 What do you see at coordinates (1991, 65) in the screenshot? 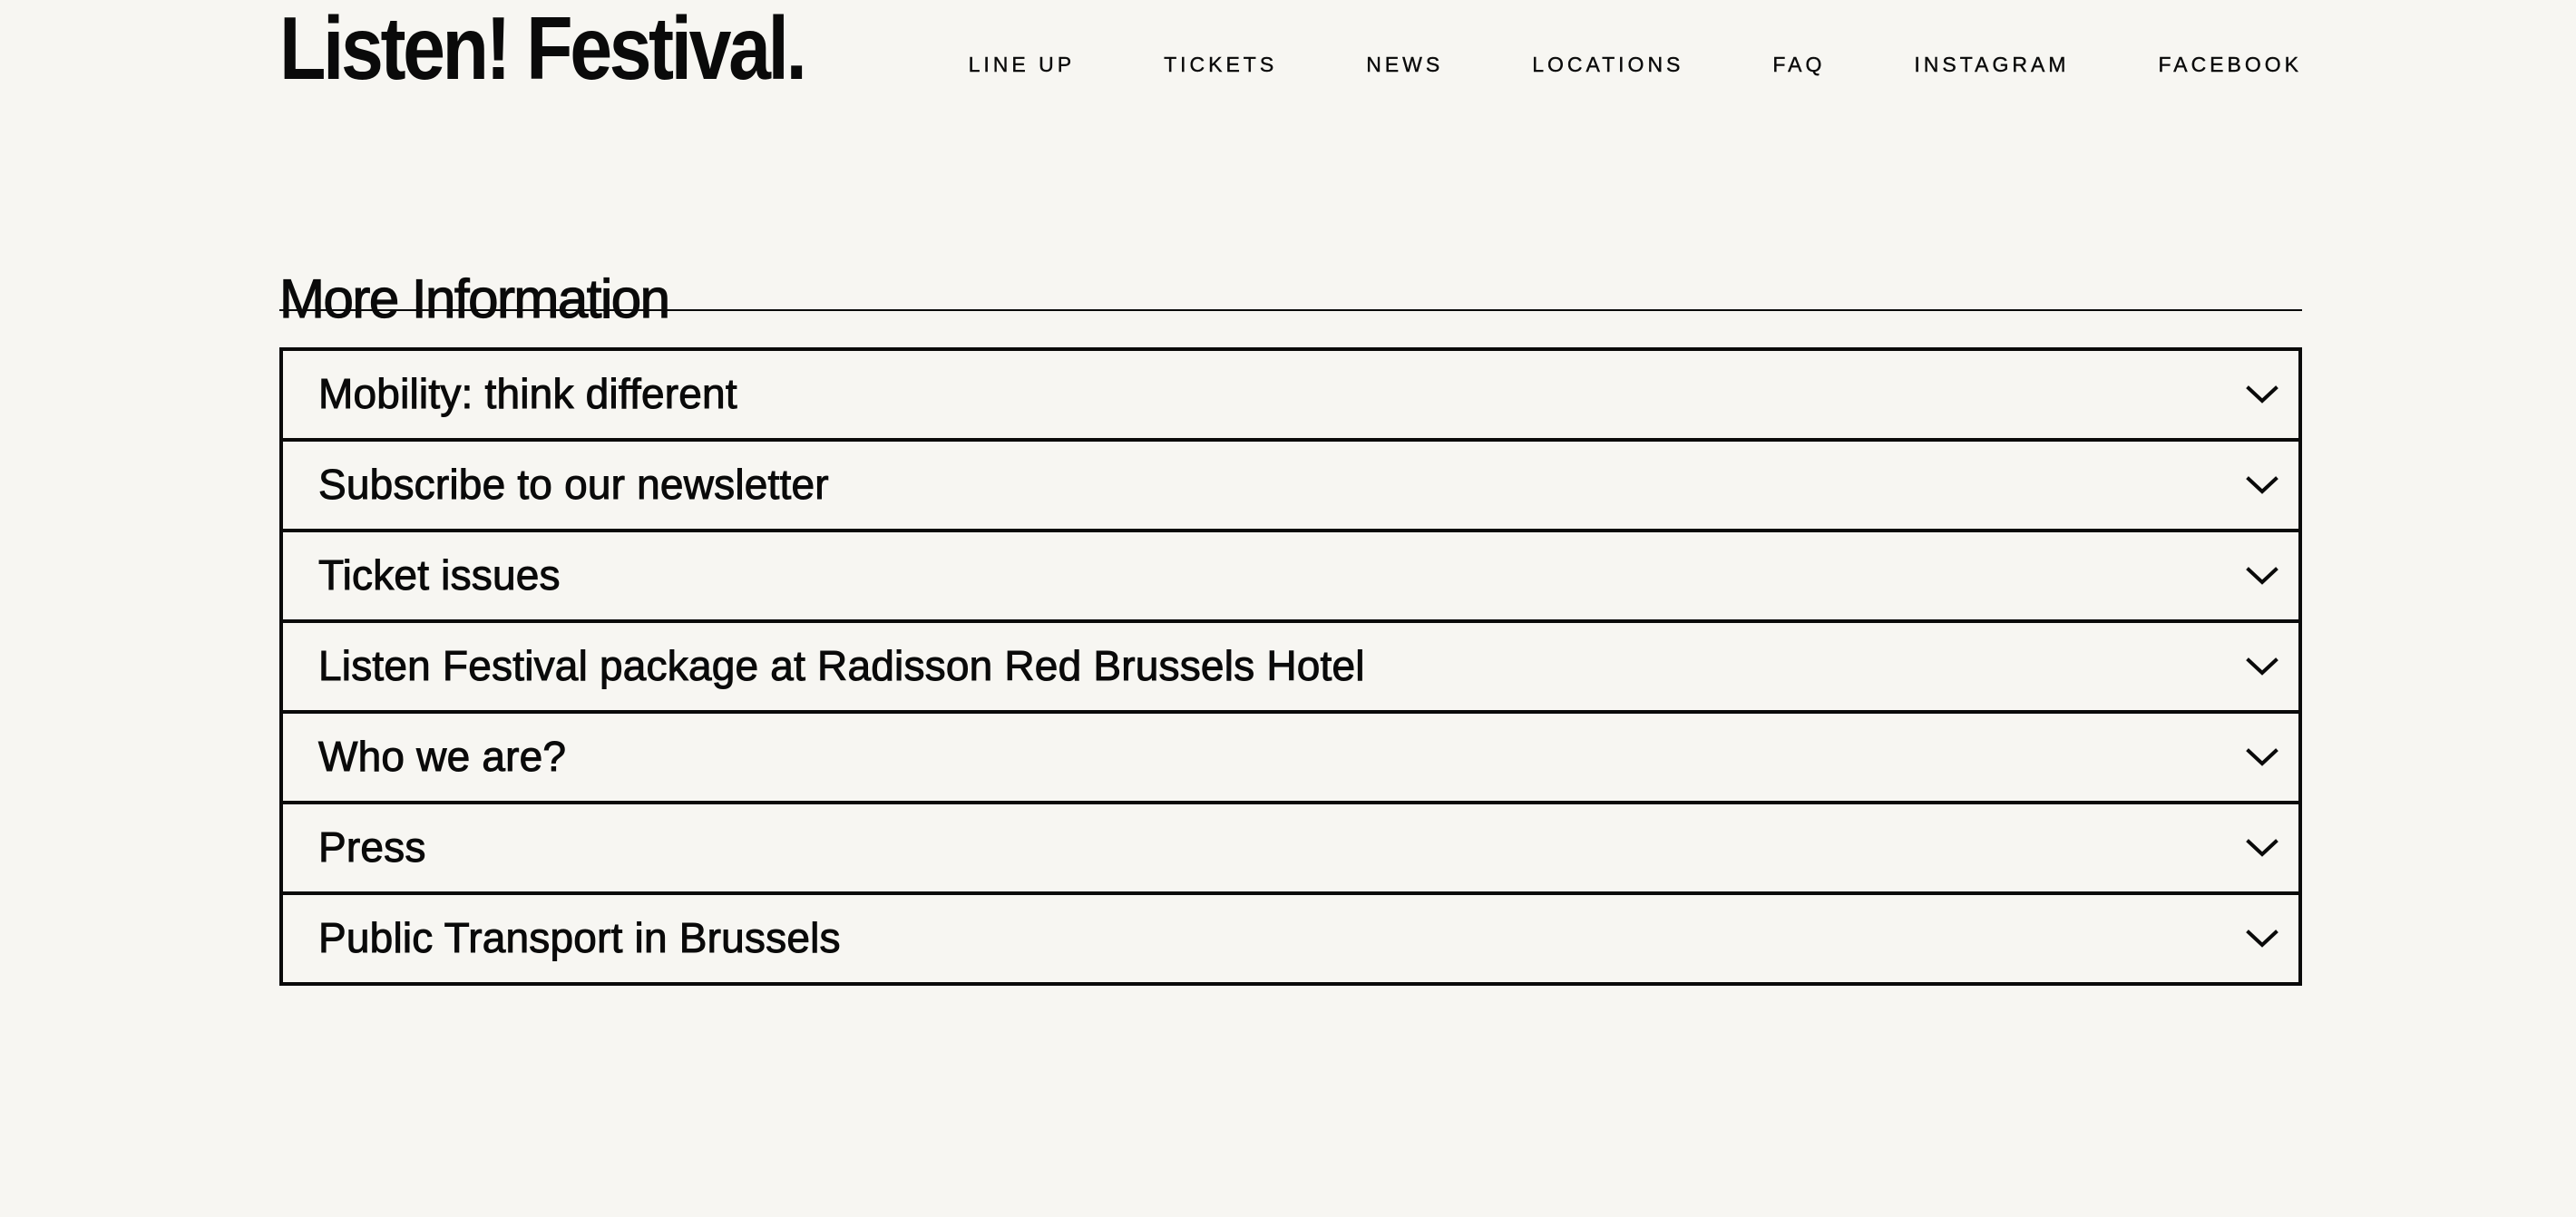
I see `nav-instagram: INSTAGRAM` at bounding box center [1991, 65].